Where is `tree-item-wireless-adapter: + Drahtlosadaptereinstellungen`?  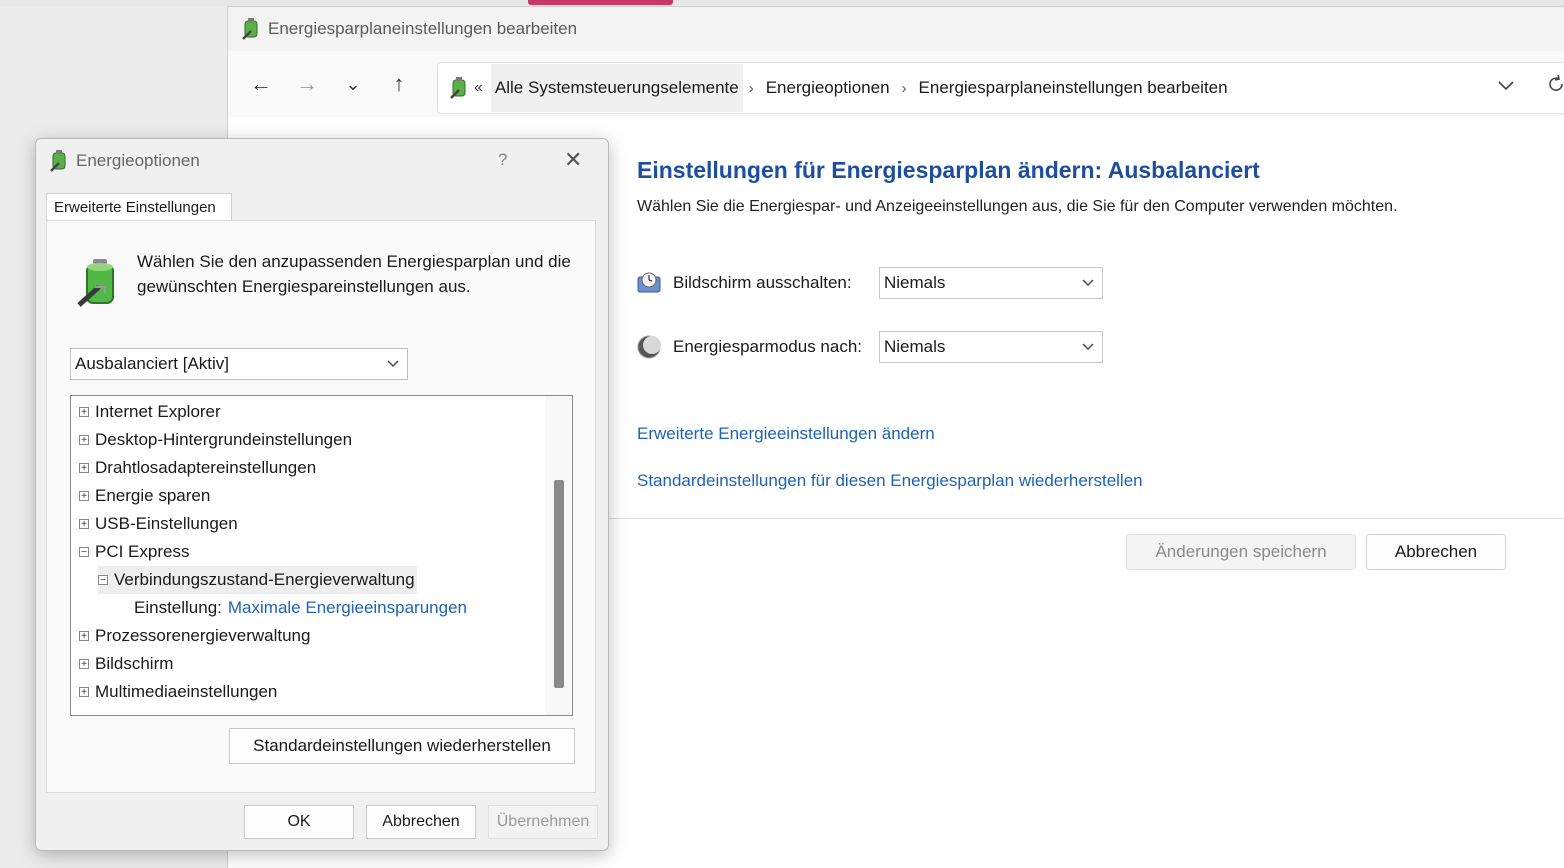 tree-item-wireless-adapter: + Drahtlosadaptereinstellungen is located at coordinates (197, 468).